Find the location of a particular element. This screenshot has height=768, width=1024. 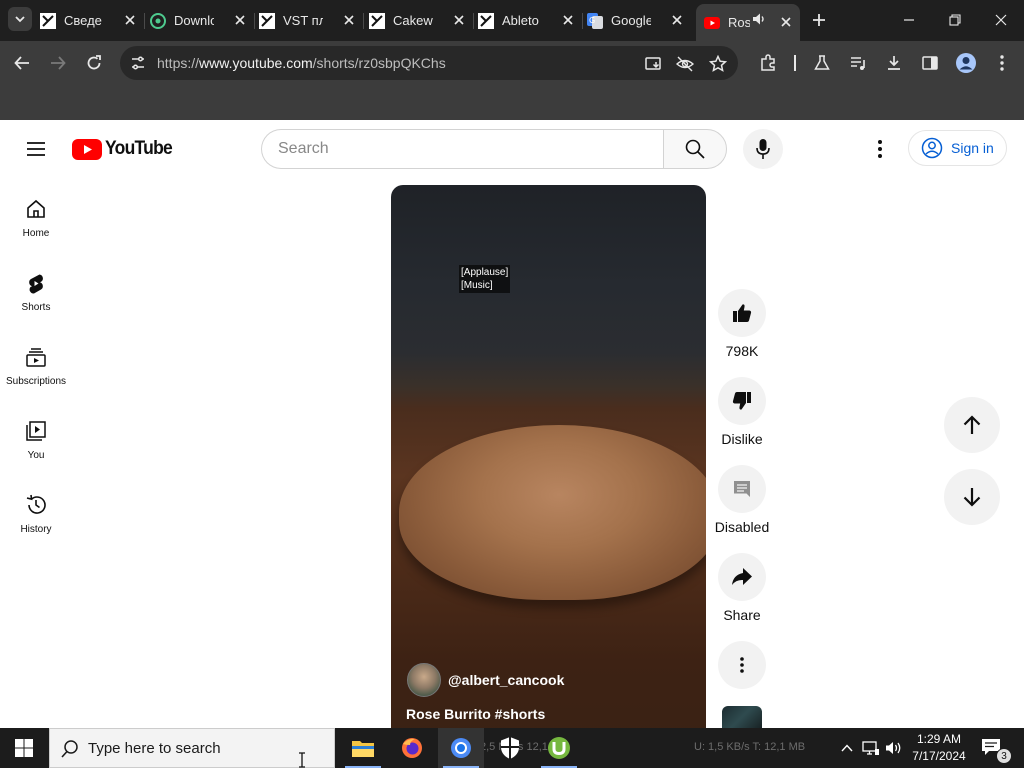

taskbar-chrome is located at coordinates (461, 748).